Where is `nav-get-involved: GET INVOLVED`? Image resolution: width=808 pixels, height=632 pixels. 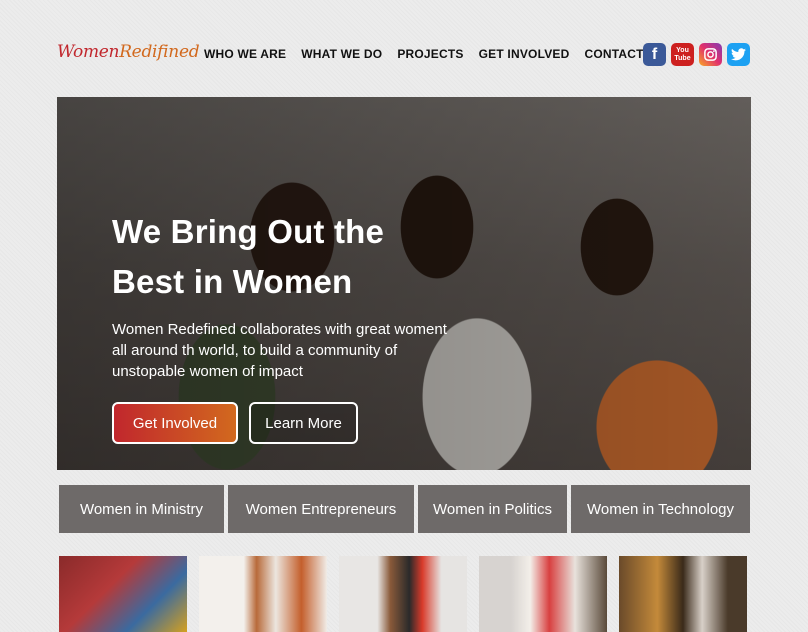 nav-get-involved: GET INVOLVED is located at coordinates (524, 54).